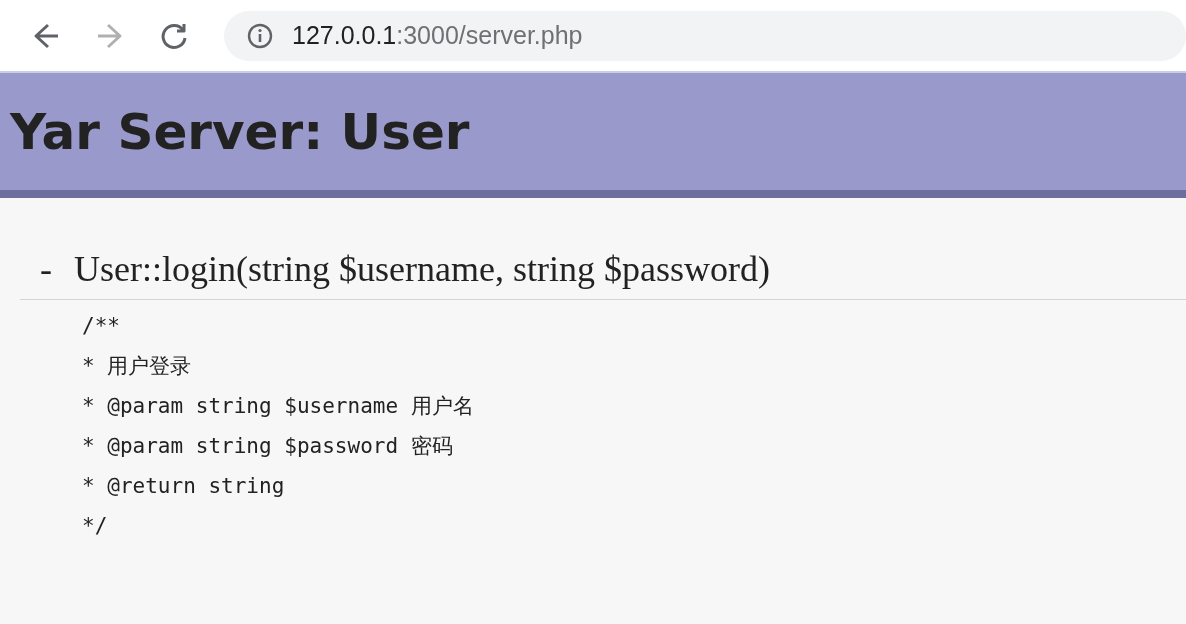  Describe the element at coordinates (240, 131) in the screenshot. I see `page-title: Yar Server: User` at that location.